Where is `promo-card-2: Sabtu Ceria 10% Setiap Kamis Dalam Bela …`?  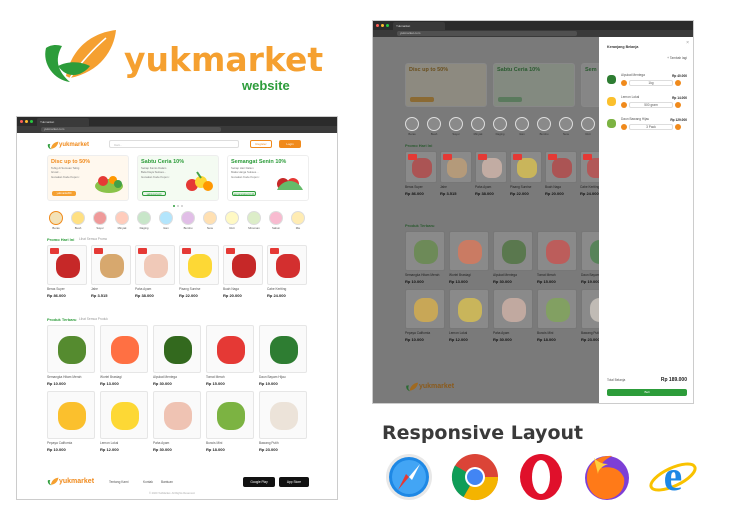
promo-card-2: Sabtu Ceria 10% Setiap Kamis Dalam Bela … is located at coordinates (178, 178).